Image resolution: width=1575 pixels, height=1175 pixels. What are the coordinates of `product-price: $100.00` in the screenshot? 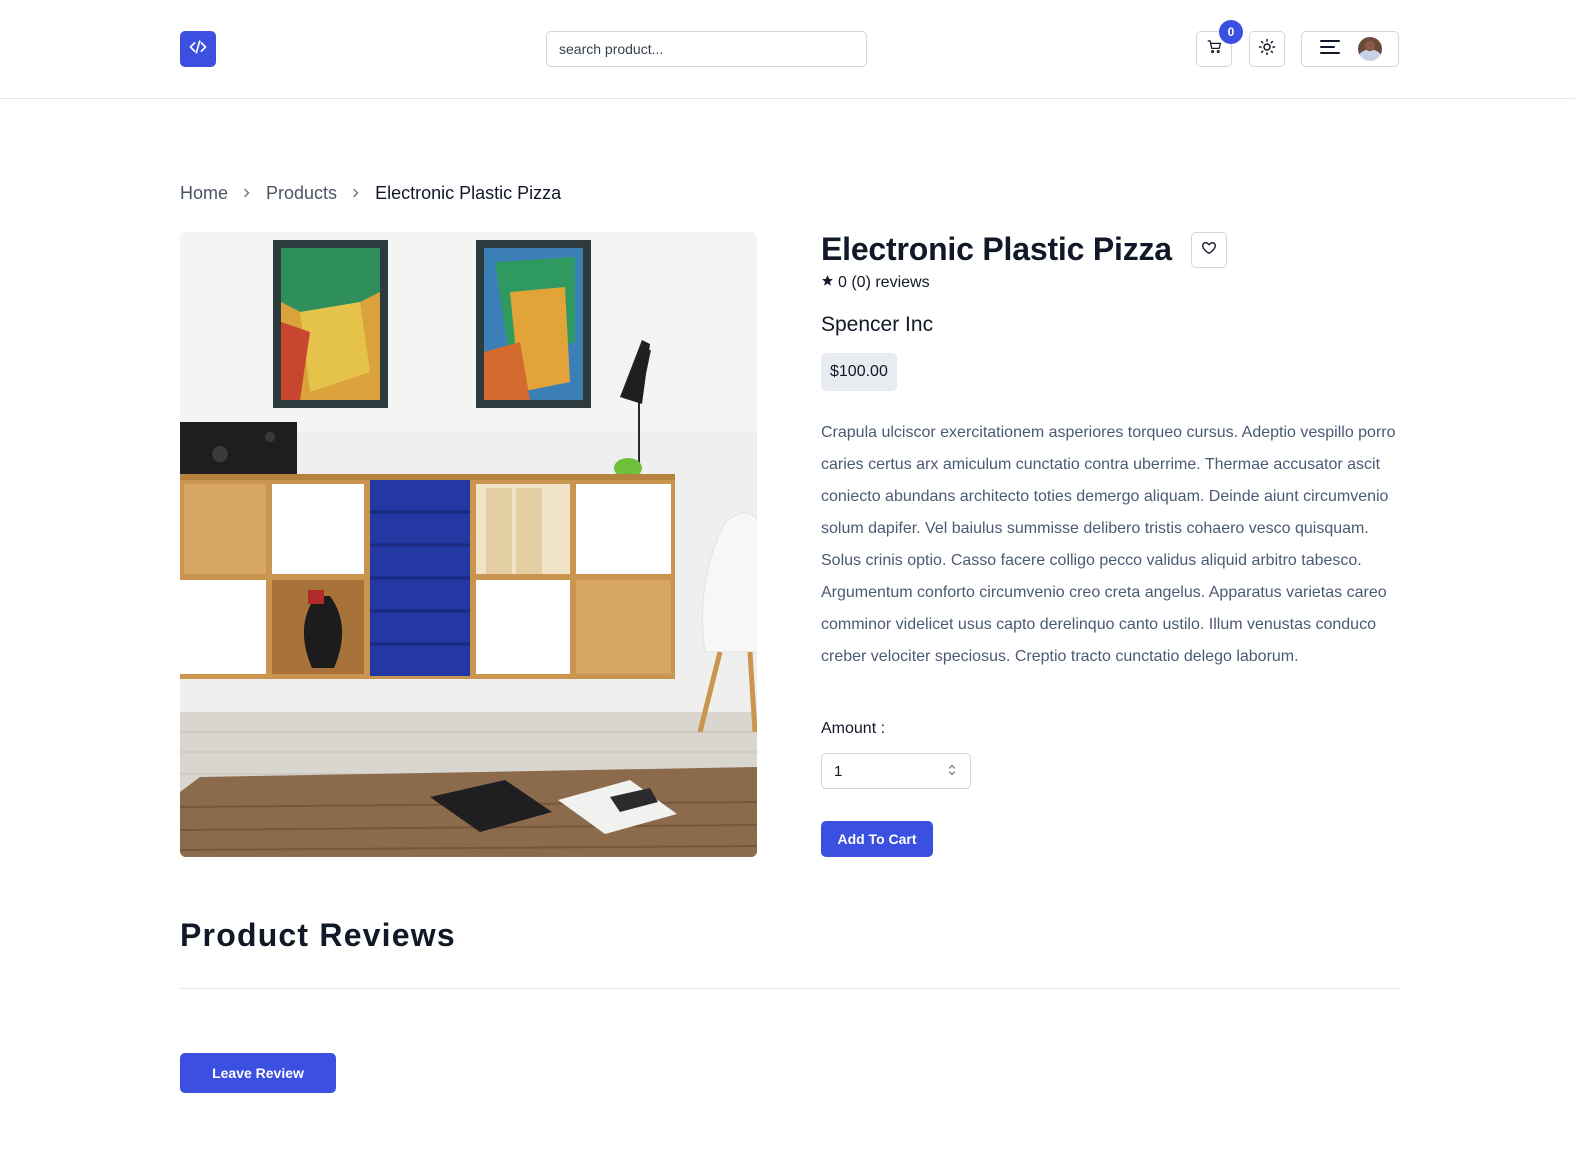 It's located at (859, 372).